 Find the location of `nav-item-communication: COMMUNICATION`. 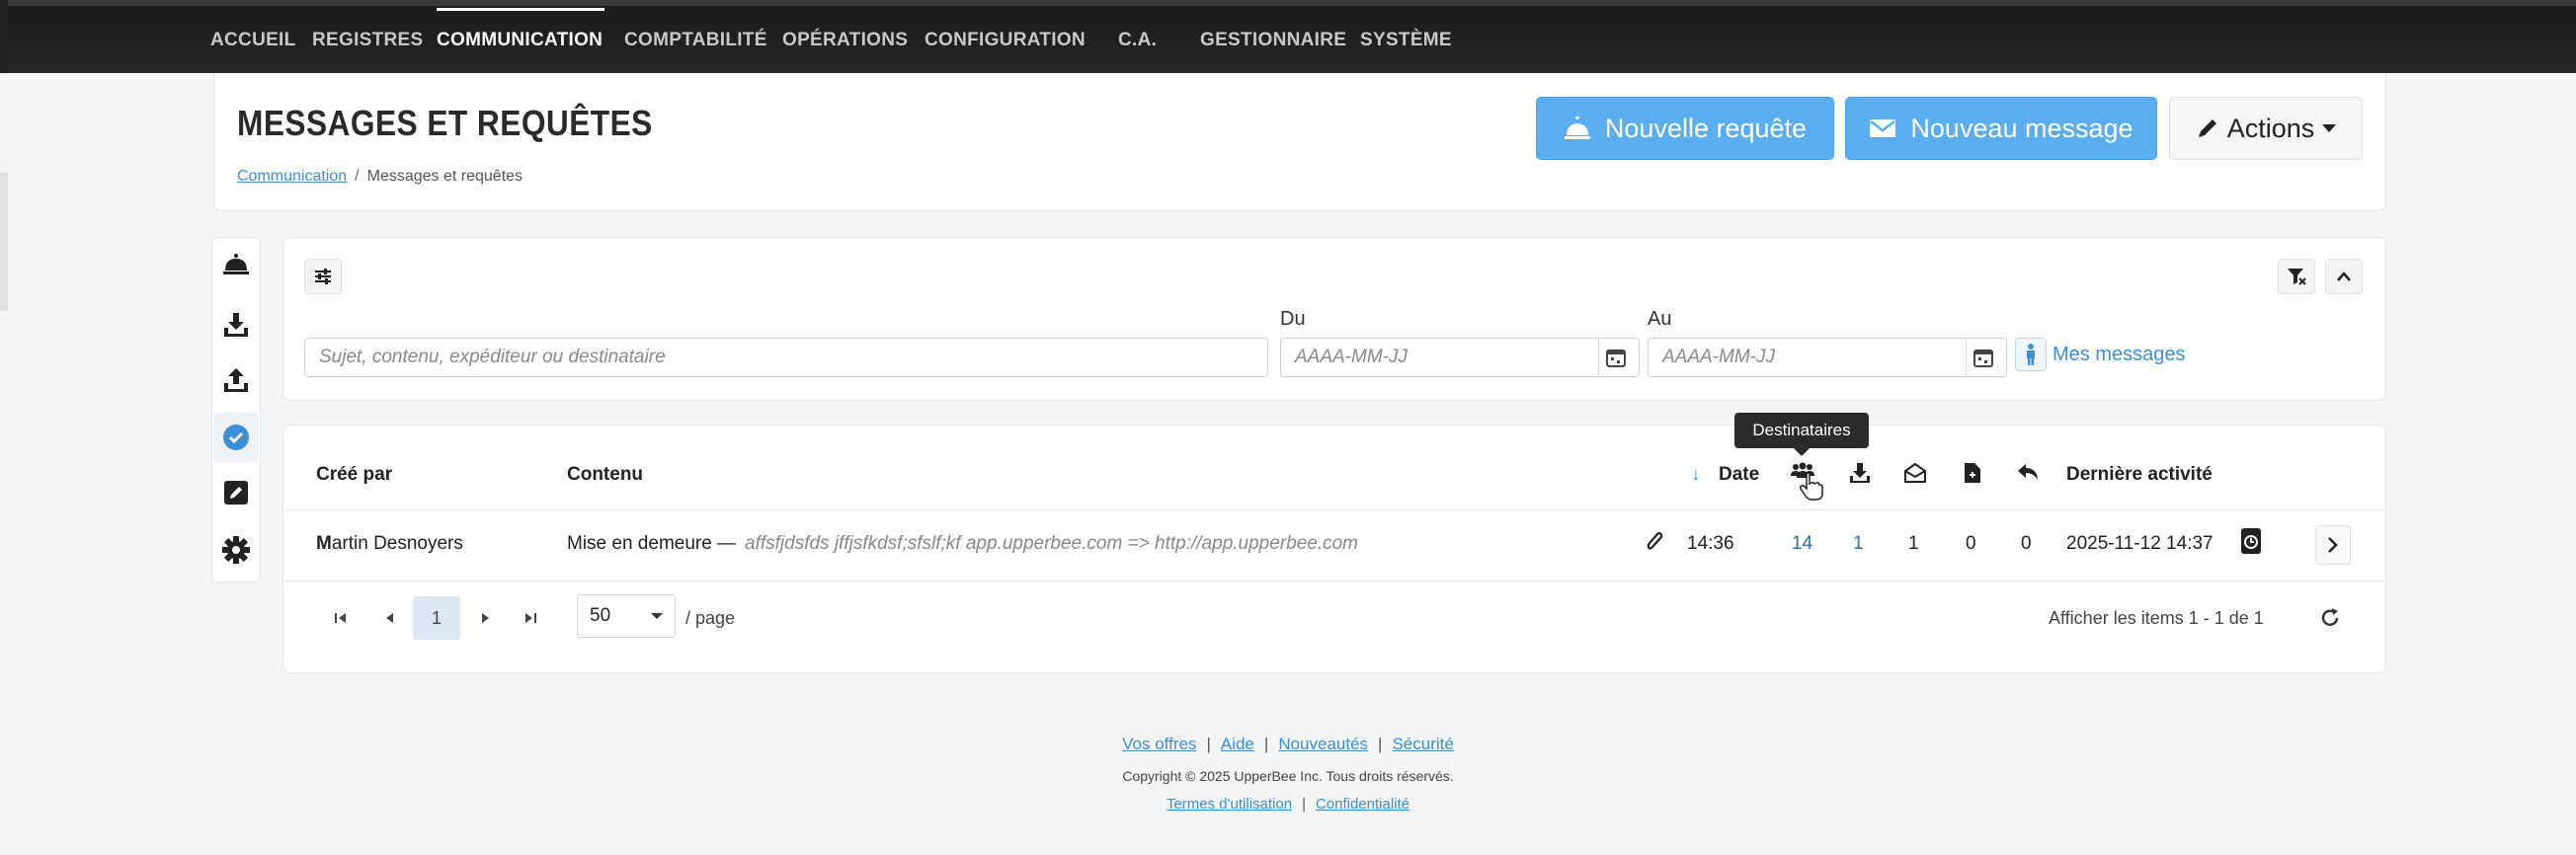

nav-item-communication: COMMUNICATION is located at coordinates (520, 40).